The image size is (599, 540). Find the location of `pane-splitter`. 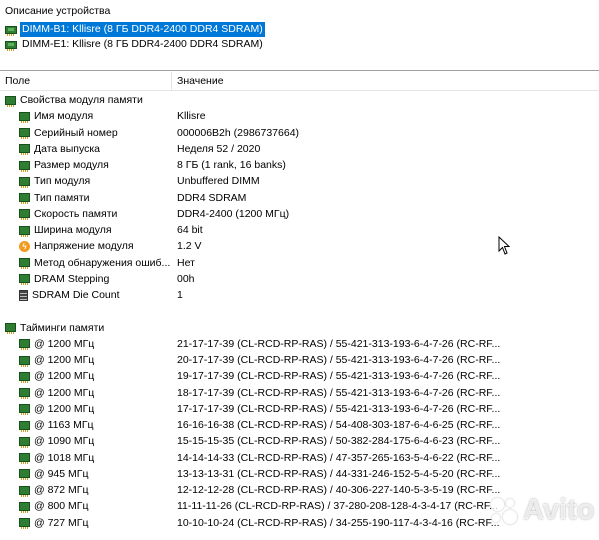

pane-splitter is located at coordinates (299, 70).